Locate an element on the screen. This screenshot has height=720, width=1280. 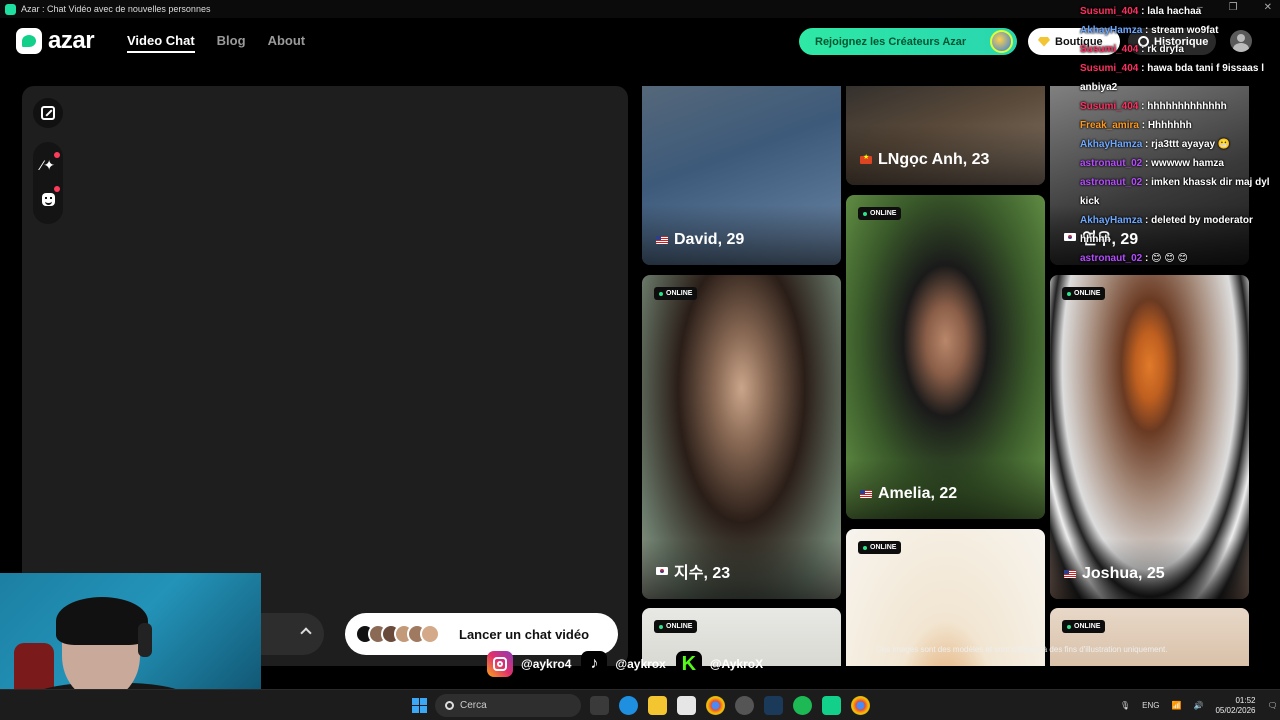
store-icon is located at coordinates (686, 705).